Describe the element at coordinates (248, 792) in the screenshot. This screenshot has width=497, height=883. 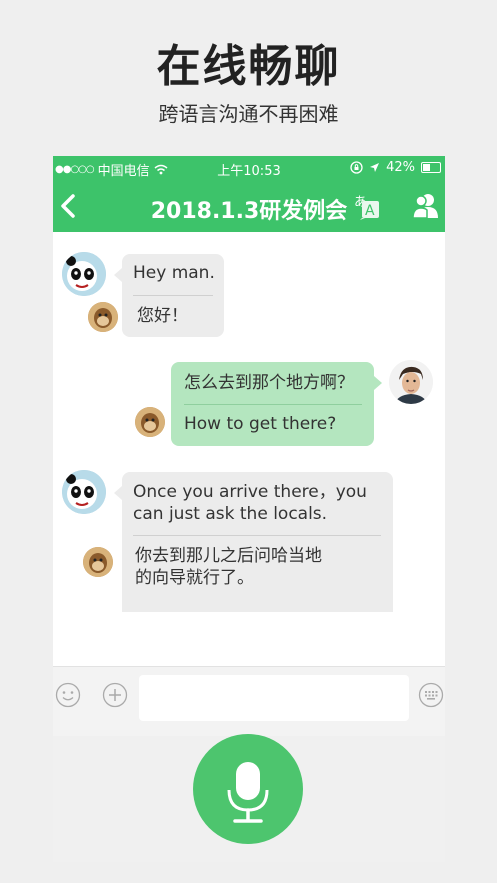
I see `microphone-icon` at that location.